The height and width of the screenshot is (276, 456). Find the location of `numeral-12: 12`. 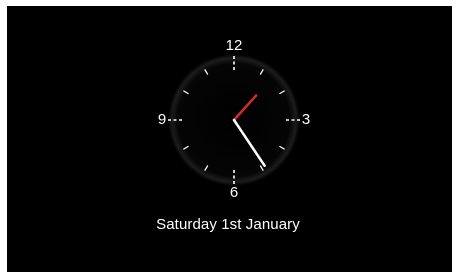

numeral-12: 12 is located at coordinates (234, 45).